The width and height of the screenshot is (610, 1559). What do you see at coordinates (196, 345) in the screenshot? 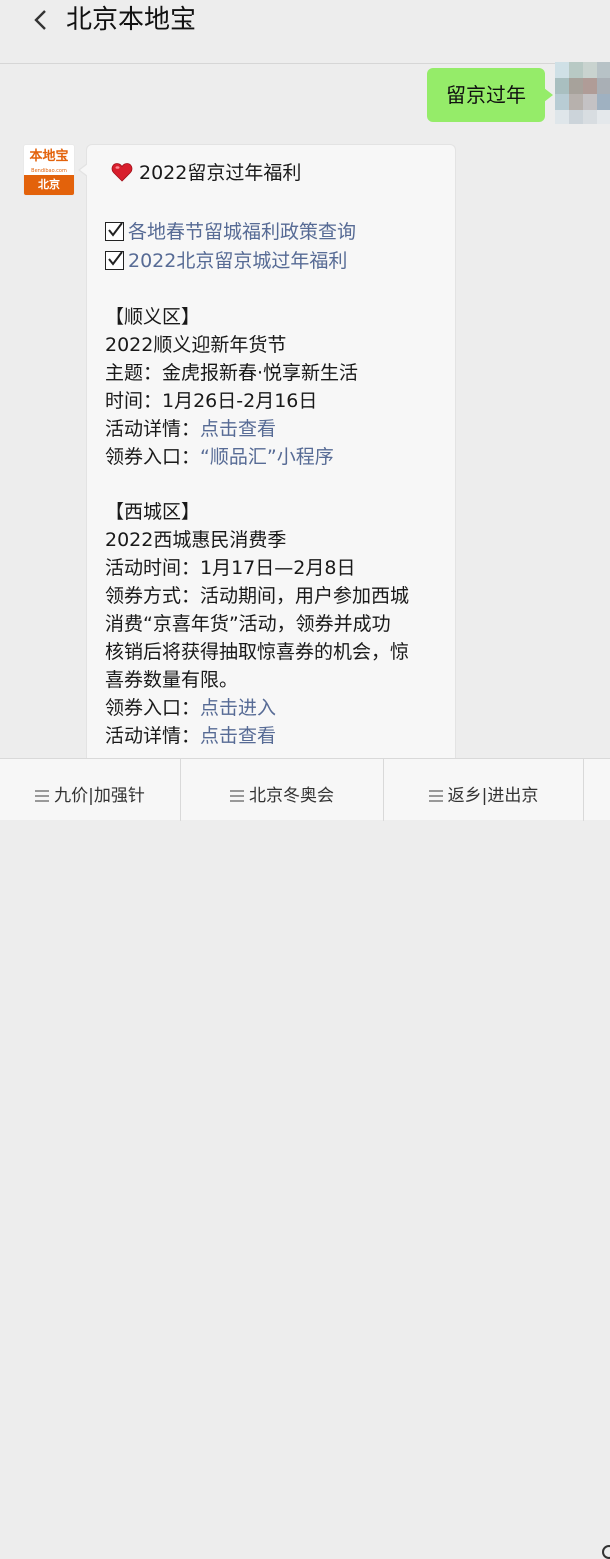
I see `shunyi-event: 2022顺义迎新年货节` at bounding box center [196, 345].